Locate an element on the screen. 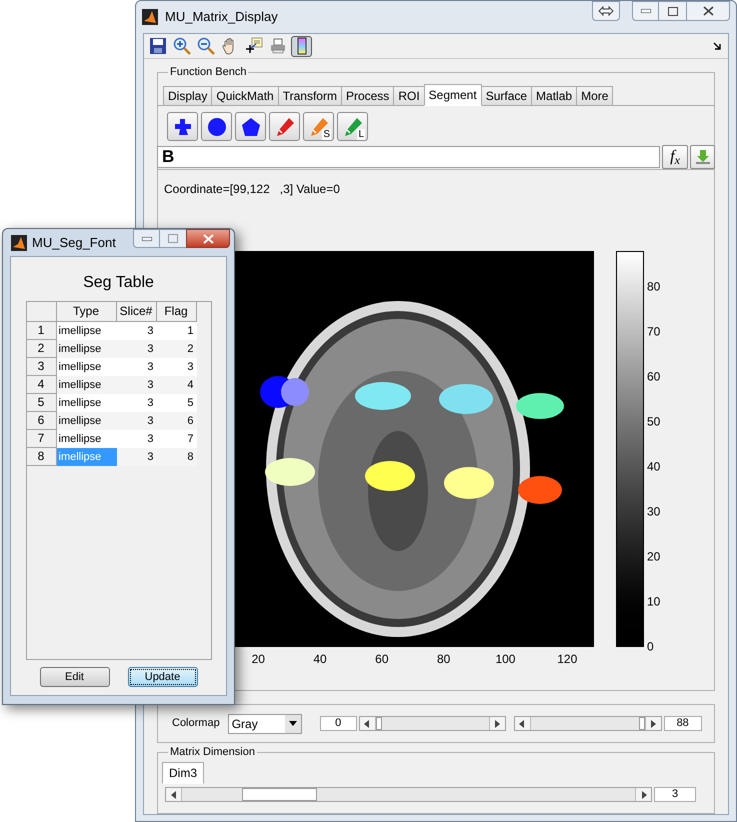  table-cell: 6 is located at coordinates (176, 421).